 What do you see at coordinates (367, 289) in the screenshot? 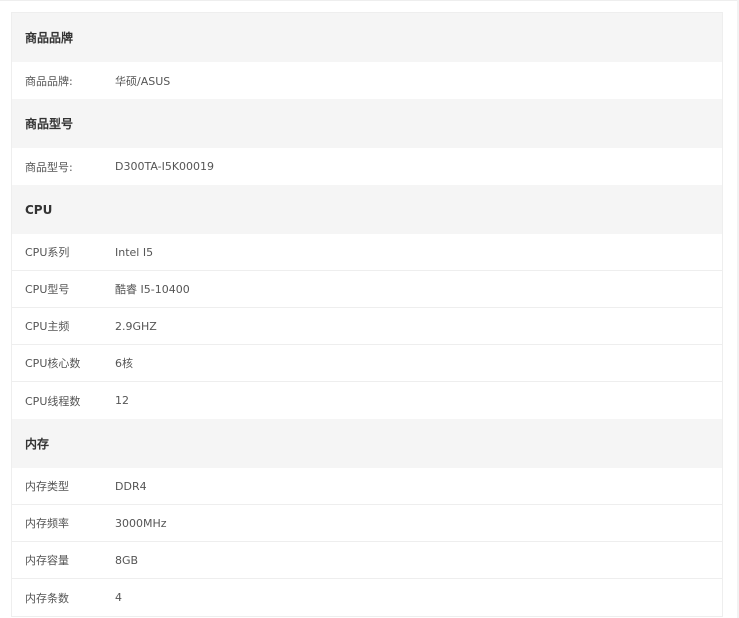
I see `spec-row-cpu-model: CPU型号 酷睿 I5-10400` at bounding box center [367, 289].